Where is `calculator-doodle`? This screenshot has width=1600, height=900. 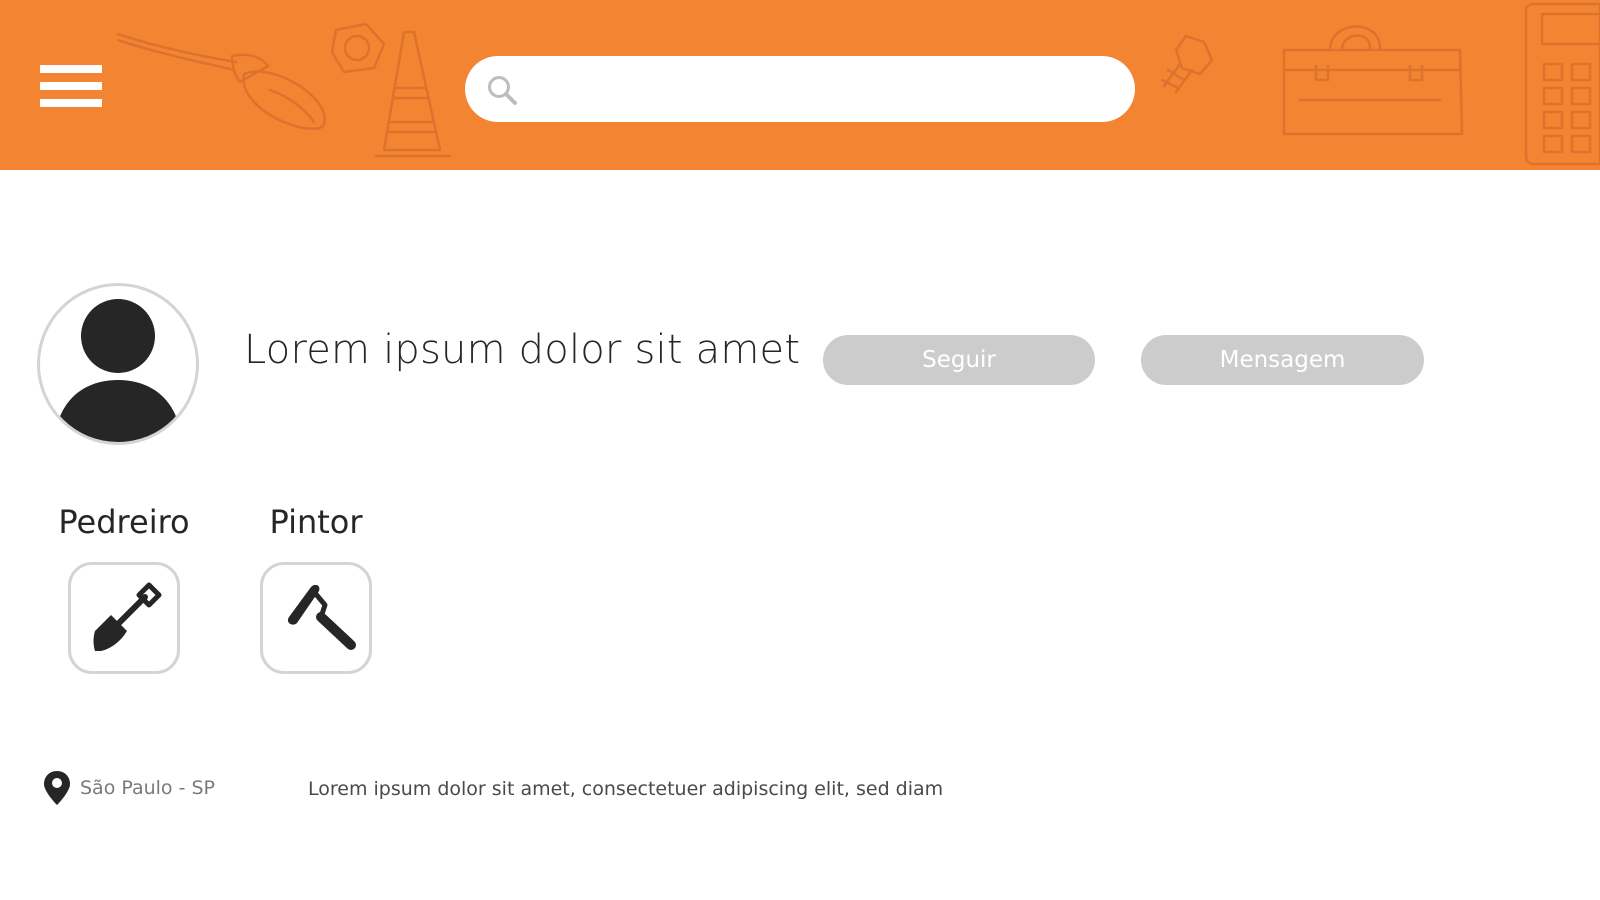 calculator-doodle is located at coordinates (1562, 84).